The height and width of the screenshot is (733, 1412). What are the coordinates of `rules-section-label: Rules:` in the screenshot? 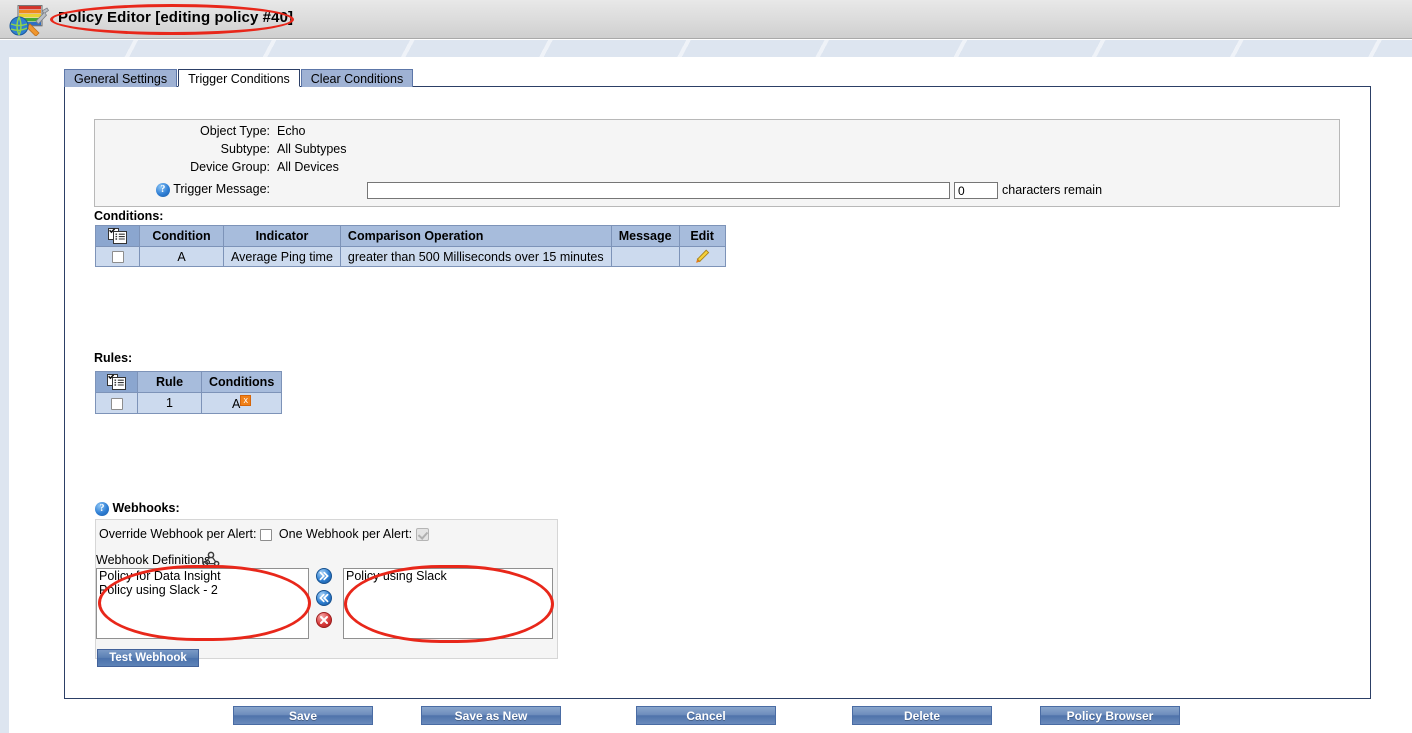 It's located at (113, 358).